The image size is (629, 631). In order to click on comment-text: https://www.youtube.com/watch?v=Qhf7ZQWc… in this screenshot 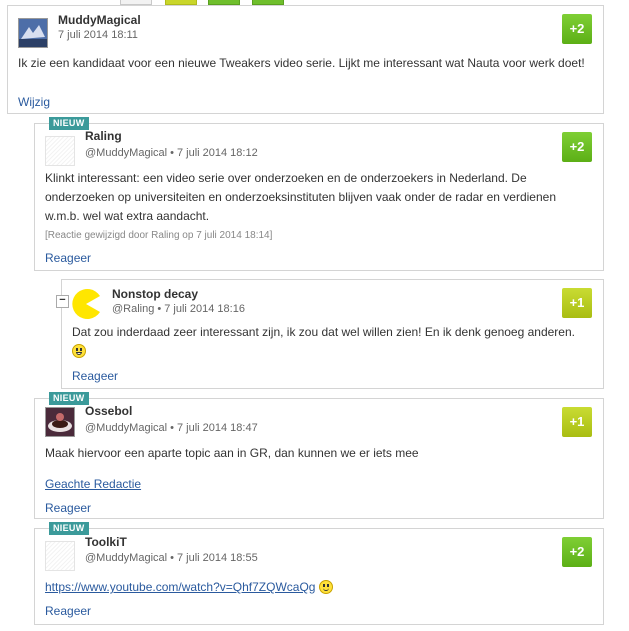, I will do `click(317, 587)`.